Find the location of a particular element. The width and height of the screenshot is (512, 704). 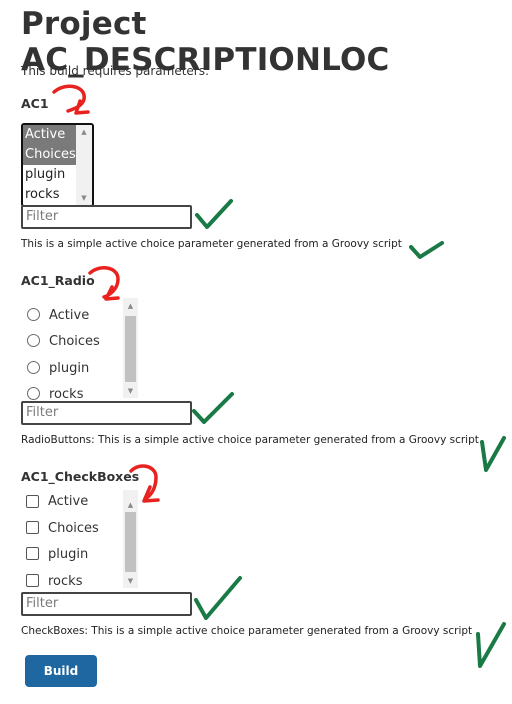

radio-label: rocks is located at coordinates (66, 394).